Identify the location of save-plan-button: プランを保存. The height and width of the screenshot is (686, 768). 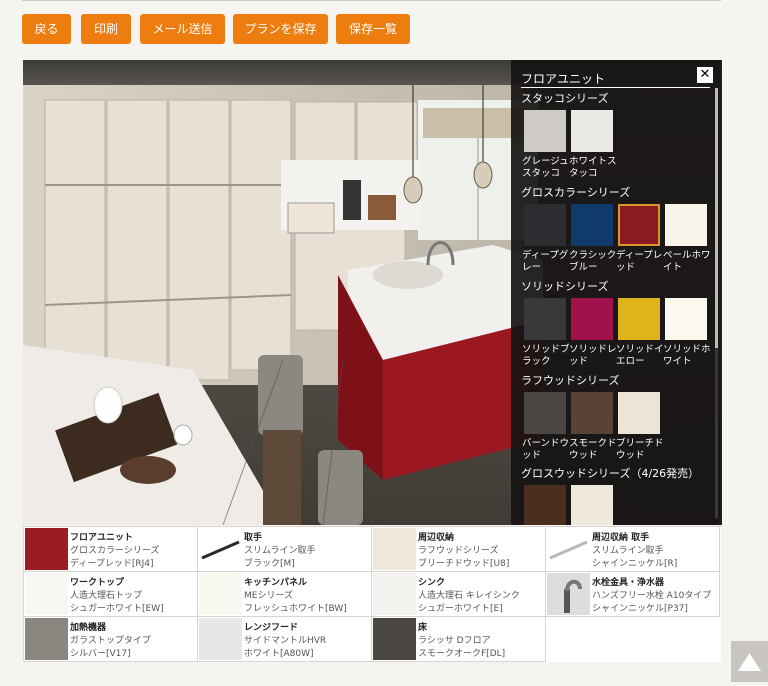
(280, 29).